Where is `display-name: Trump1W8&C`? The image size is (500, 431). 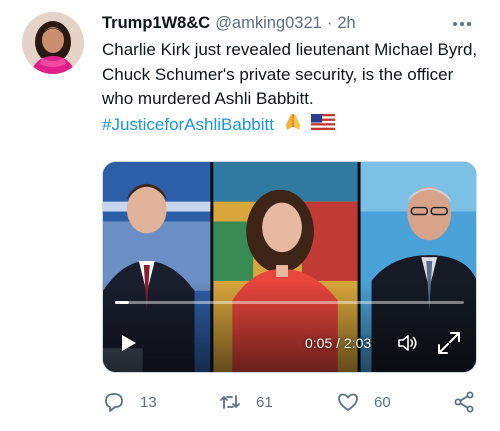 display-name: Trump1W8&C is located at coordinates (156, 23).